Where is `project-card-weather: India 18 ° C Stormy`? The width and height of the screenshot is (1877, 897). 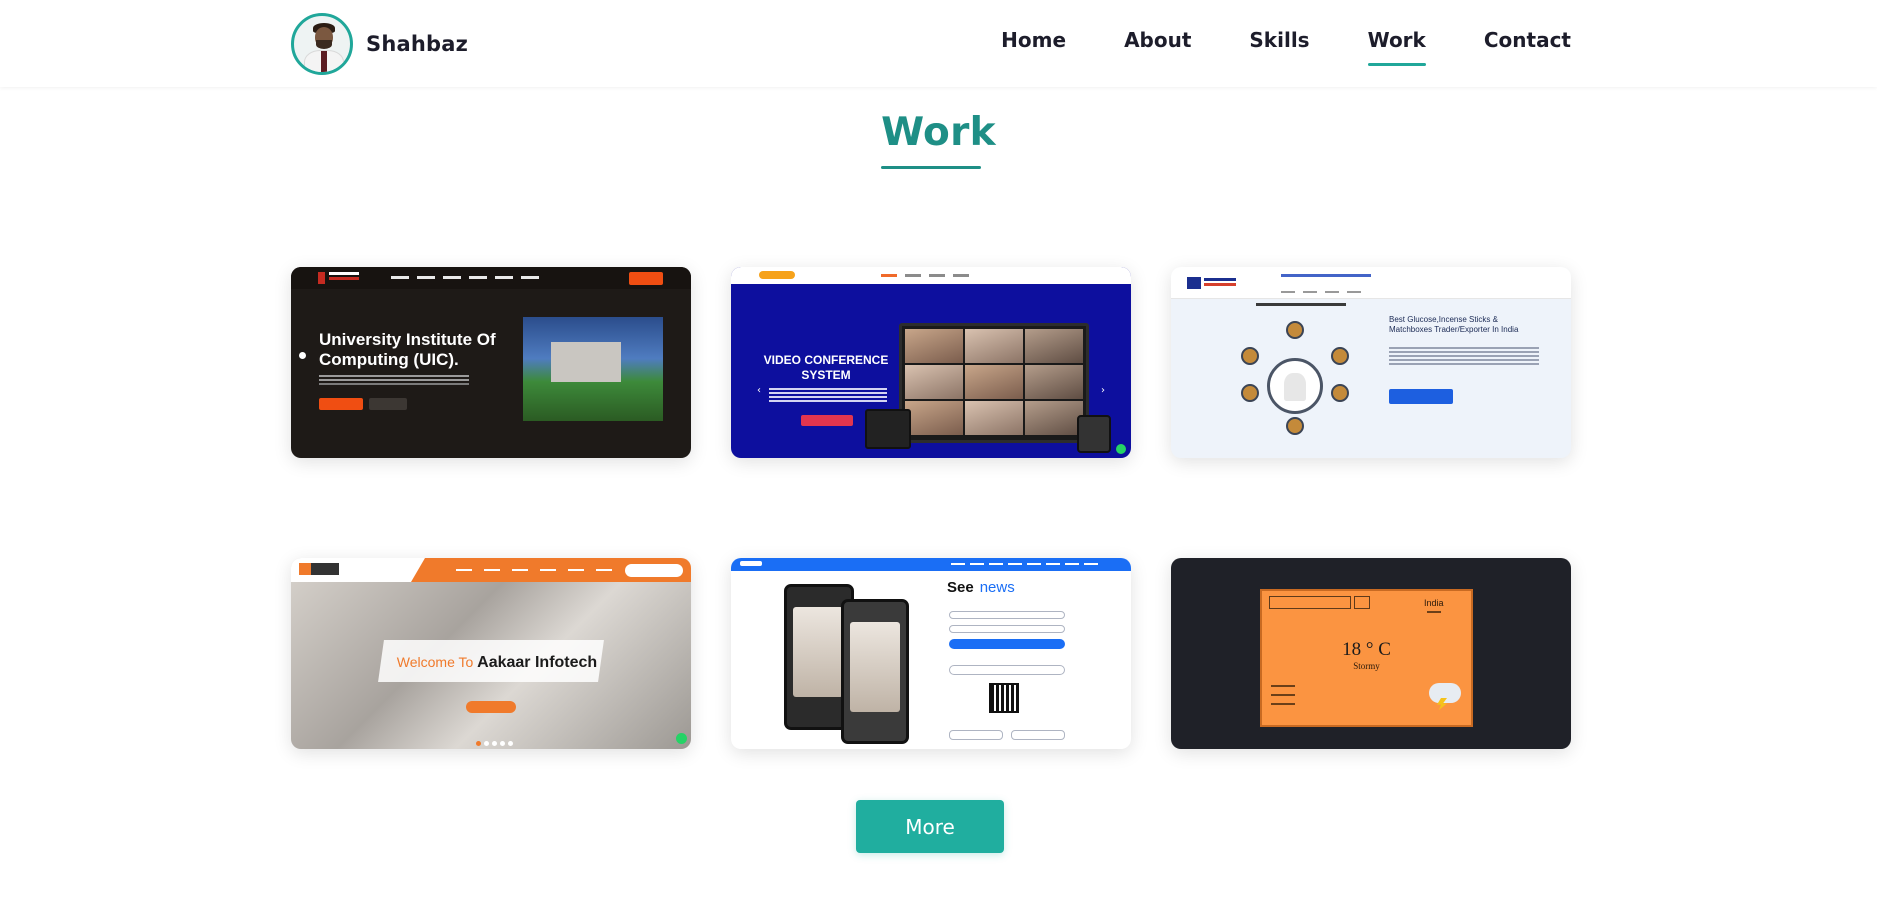
project-card-weather: India 18 ° C Stormy is located at coordinates (1371, 653).